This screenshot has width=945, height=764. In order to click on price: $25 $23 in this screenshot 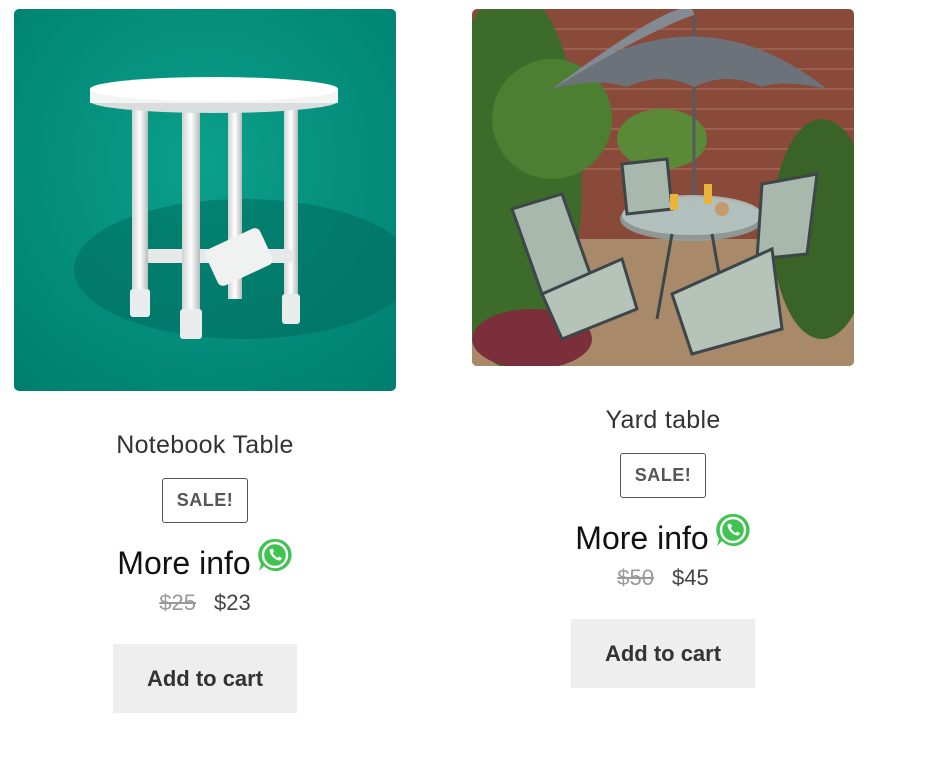, I will do `click(205, 603)`.